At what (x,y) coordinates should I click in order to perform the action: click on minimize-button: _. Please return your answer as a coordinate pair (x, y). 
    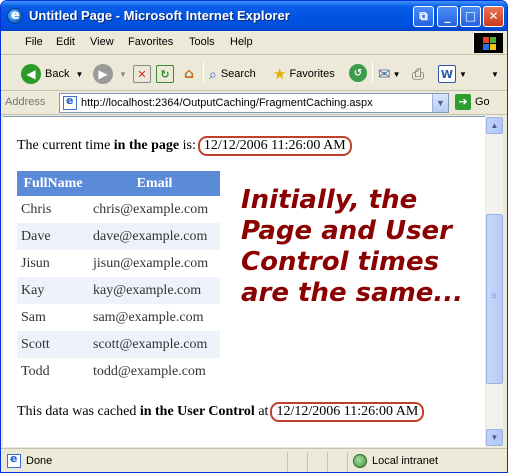
    Looking at the image, I should click on (447, 16).